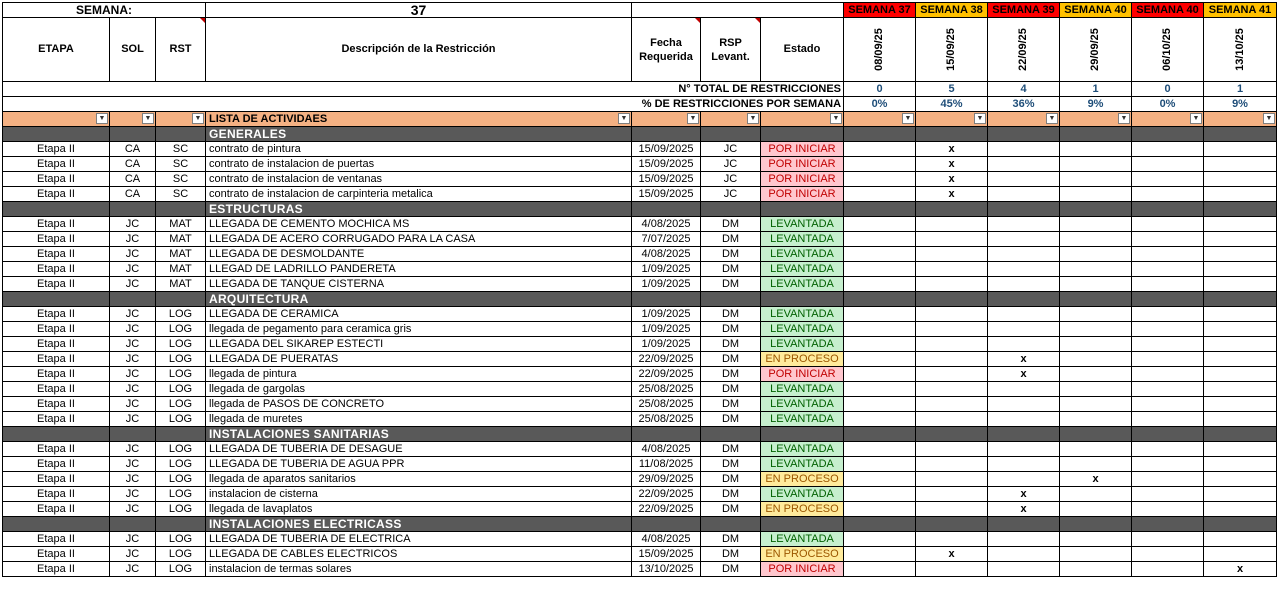  I want to click on cell-fecha: 4/08/2025, so click(666, 539).